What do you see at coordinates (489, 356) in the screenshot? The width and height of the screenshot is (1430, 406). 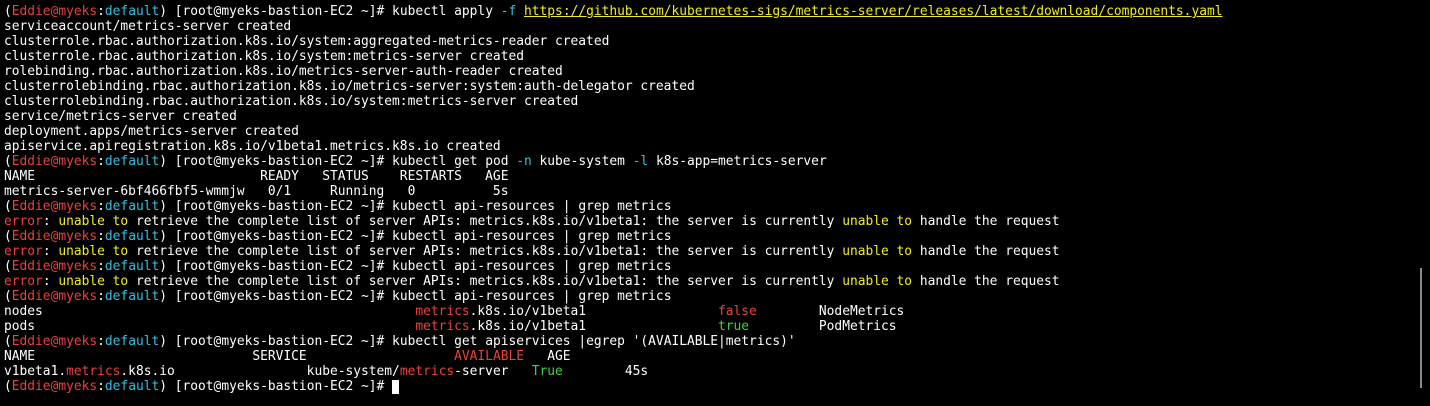 I see `terminal-text: AVAILABLE` at bounding box center [489, 356].